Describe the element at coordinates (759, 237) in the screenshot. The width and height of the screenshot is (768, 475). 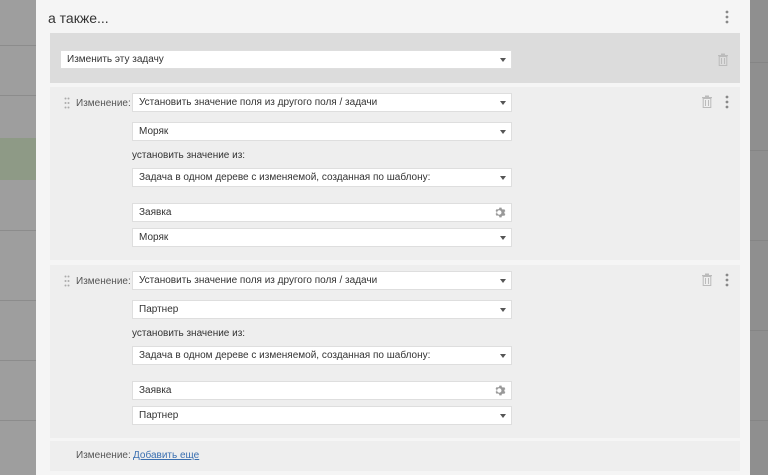
I see `background-page-right` at that location.